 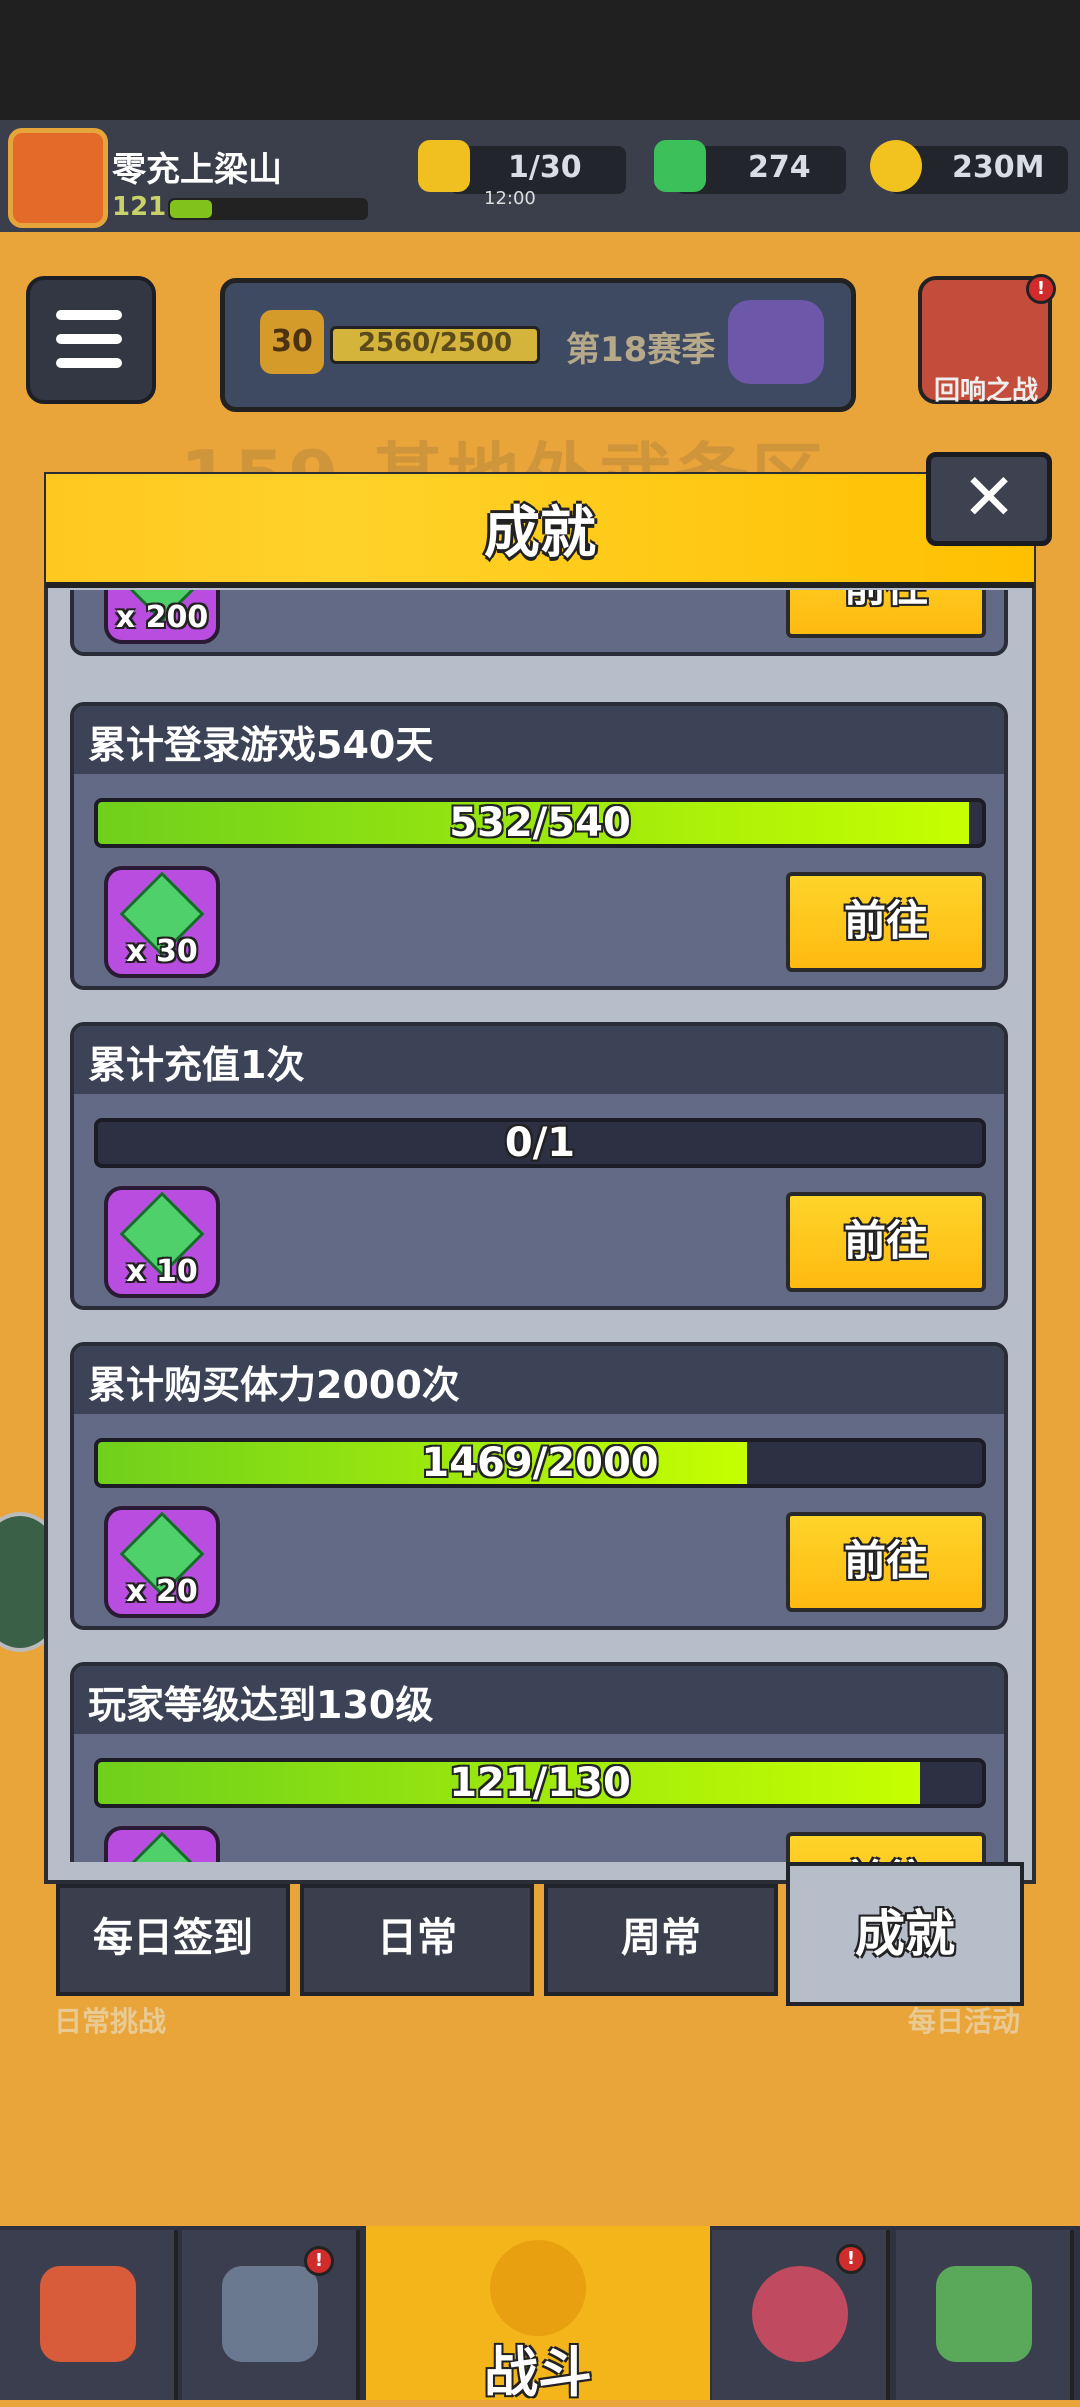 I want to click on gem-value: 274, so click(x=779, y=167).